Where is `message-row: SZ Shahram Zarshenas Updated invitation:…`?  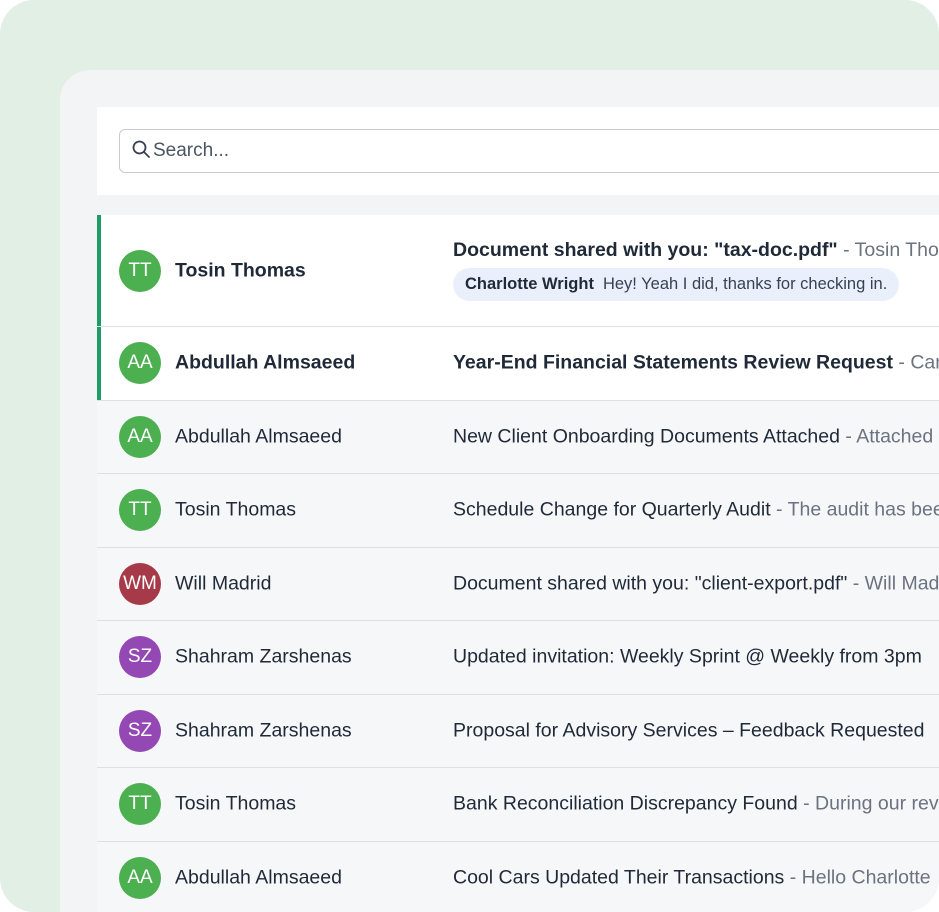 message-row: SZ Shahram Zarshenas Updated invitation:… is located at coordinates (518, 658).